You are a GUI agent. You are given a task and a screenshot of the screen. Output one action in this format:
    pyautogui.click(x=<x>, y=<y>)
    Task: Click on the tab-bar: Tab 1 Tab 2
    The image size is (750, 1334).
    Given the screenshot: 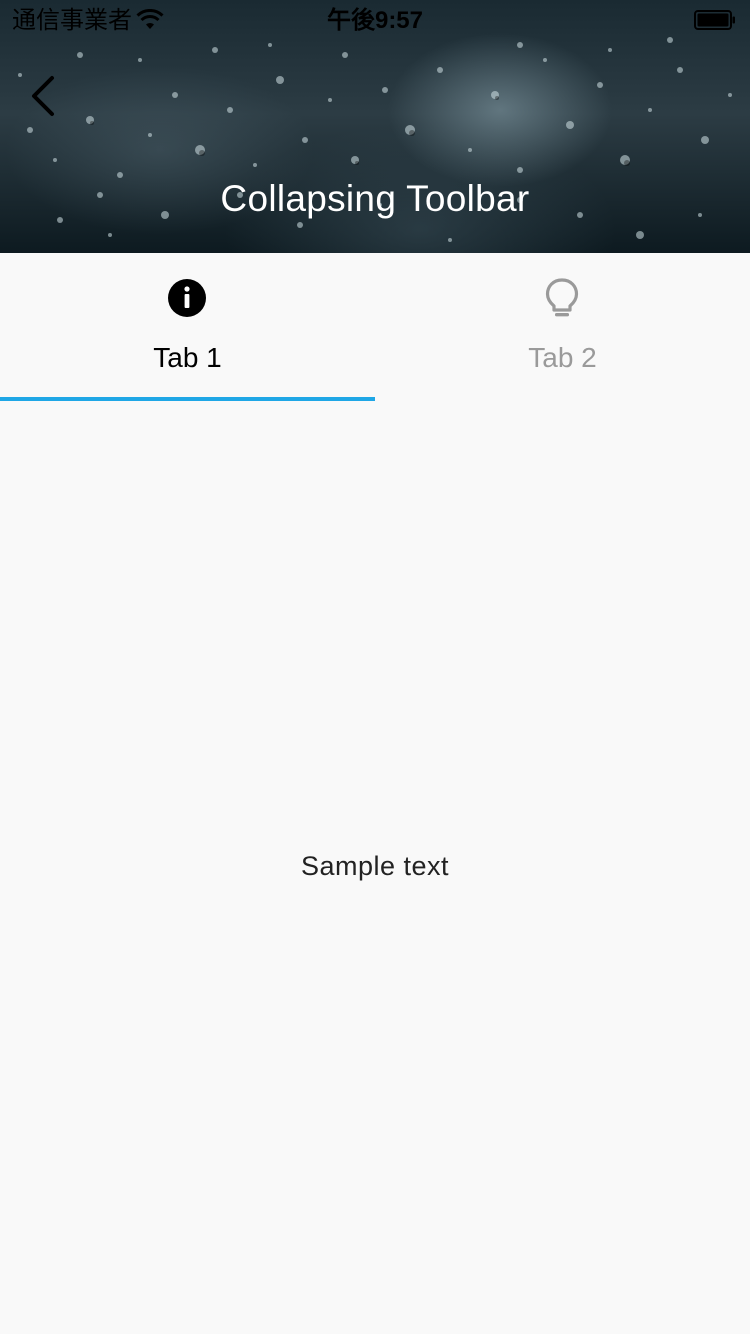 What is the action you would take?
    pyautogui.click(x=375, y=327)
    